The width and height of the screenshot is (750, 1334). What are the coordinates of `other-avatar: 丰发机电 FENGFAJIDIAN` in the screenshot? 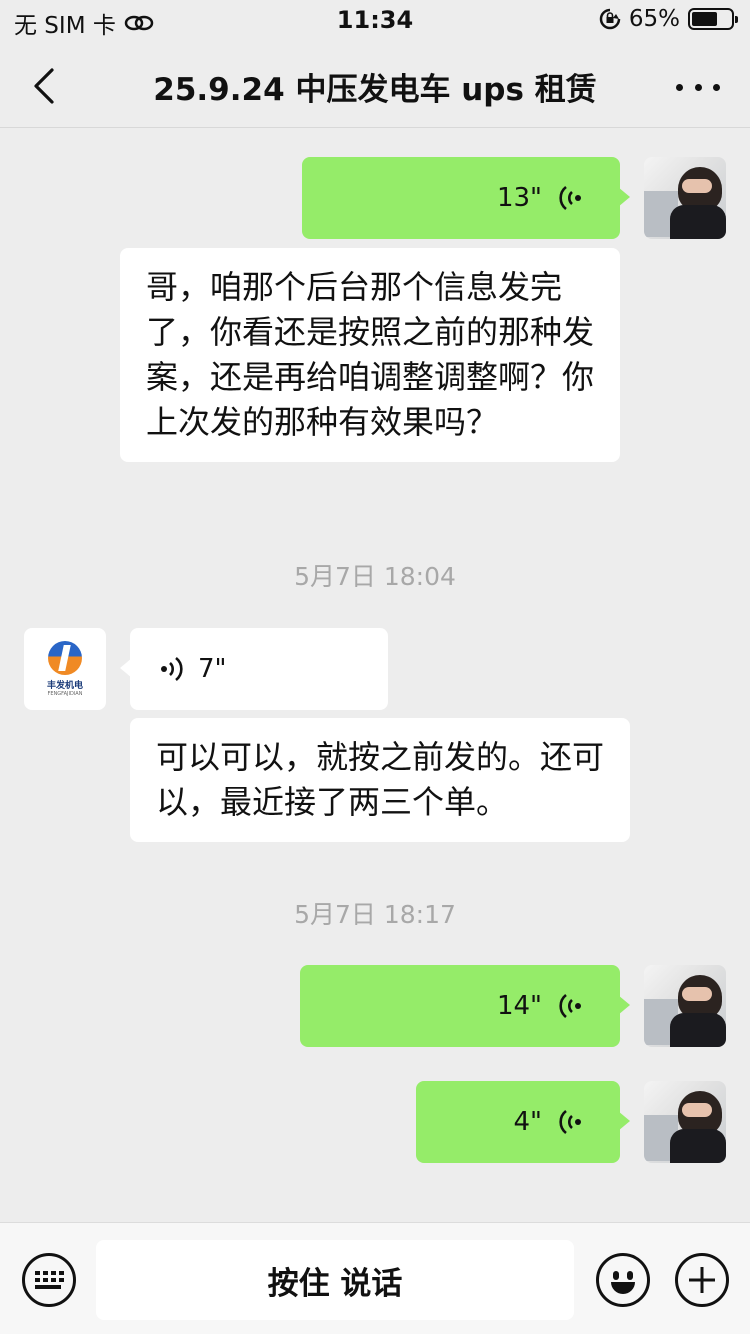 It's located at (65, 669).